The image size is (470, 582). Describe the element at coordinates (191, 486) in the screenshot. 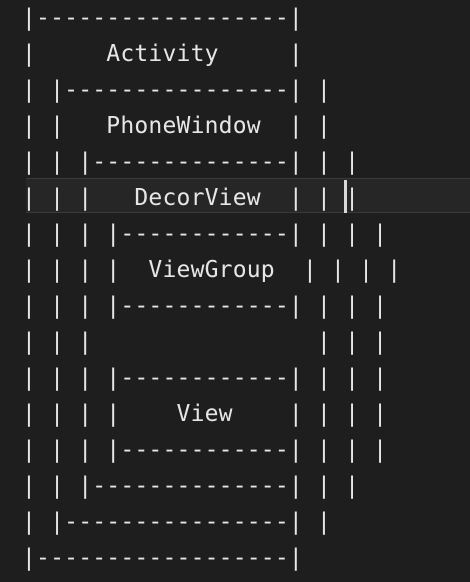

I see `code-line-14: | | |--------------| | |` at that location.